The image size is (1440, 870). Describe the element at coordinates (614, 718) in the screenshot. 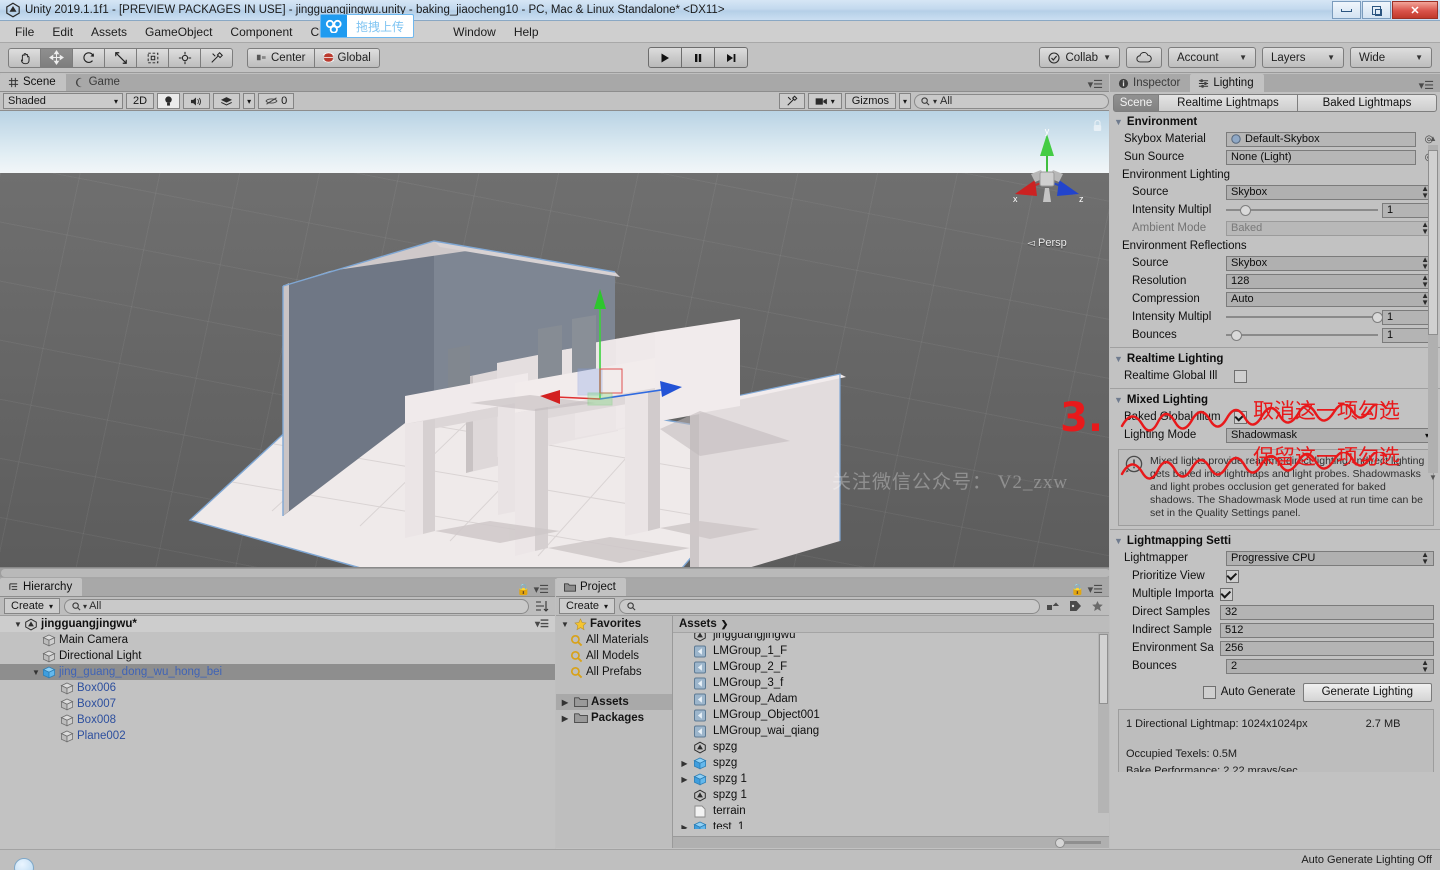

I see `project-folder-packages: ▶ Packages` at that location.